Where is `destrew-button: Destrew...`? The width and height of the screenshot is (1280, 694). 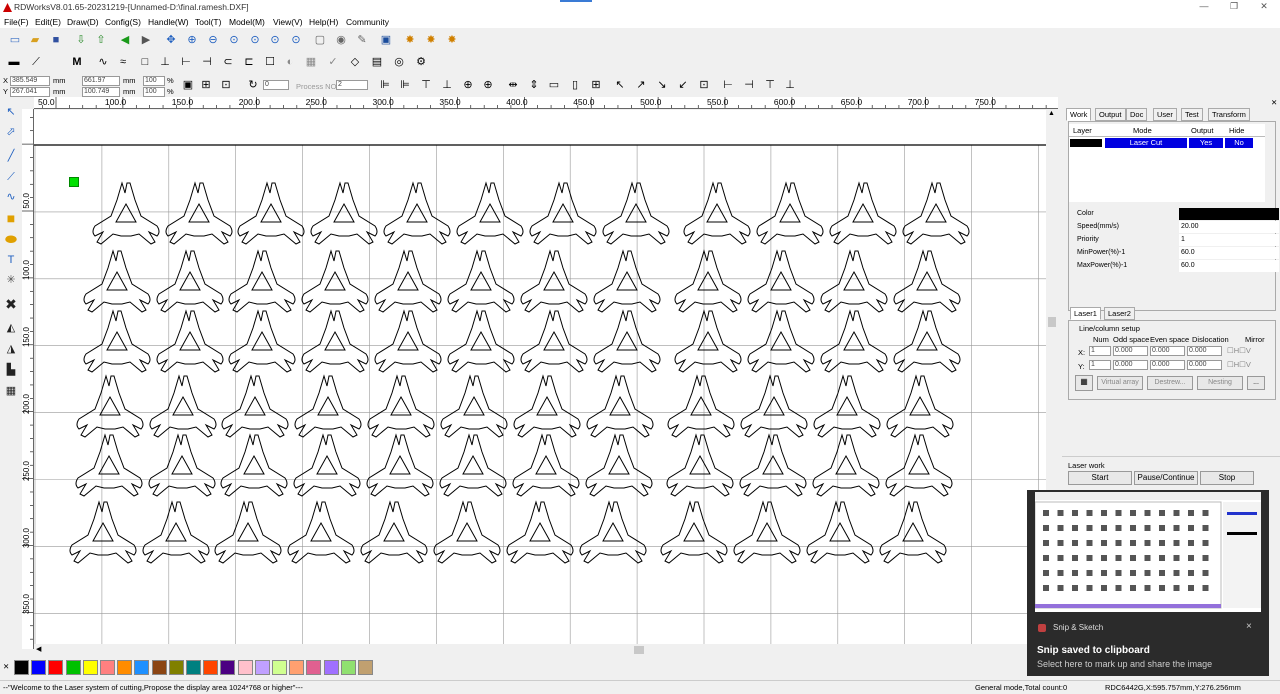
destrew-button: Destrew... is located at coordinates (1170, 383).